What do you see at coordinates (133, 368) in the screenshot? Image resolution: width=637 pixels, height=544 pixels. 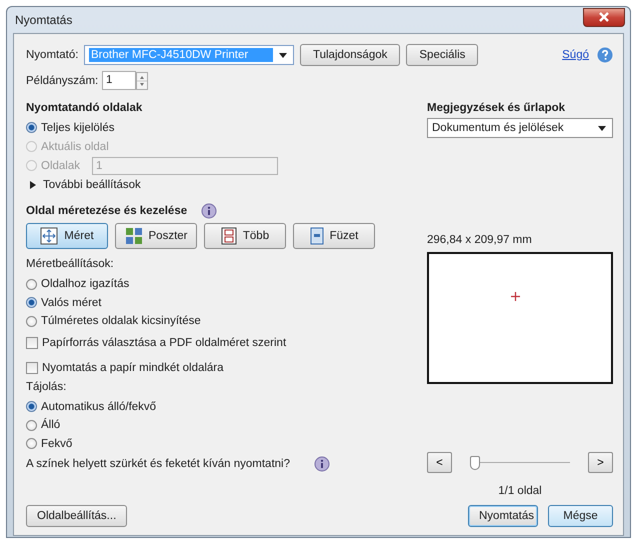 I see `checkbox-label: Nyomtatás a papír mindkét oldalára` at bounding box center [133, 368].